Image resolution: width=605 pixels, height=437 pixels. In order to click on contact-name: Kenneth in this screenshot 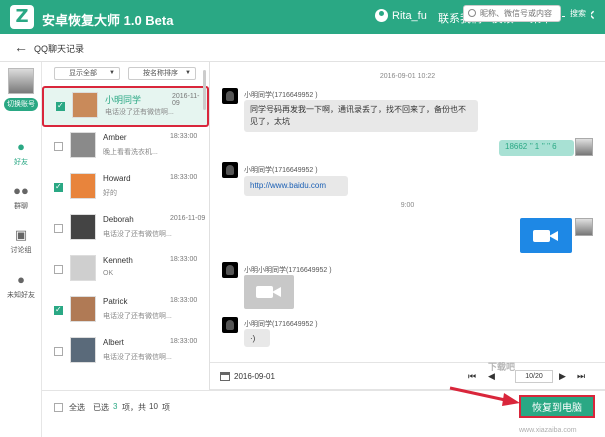, I will do `click(118, 260)`.